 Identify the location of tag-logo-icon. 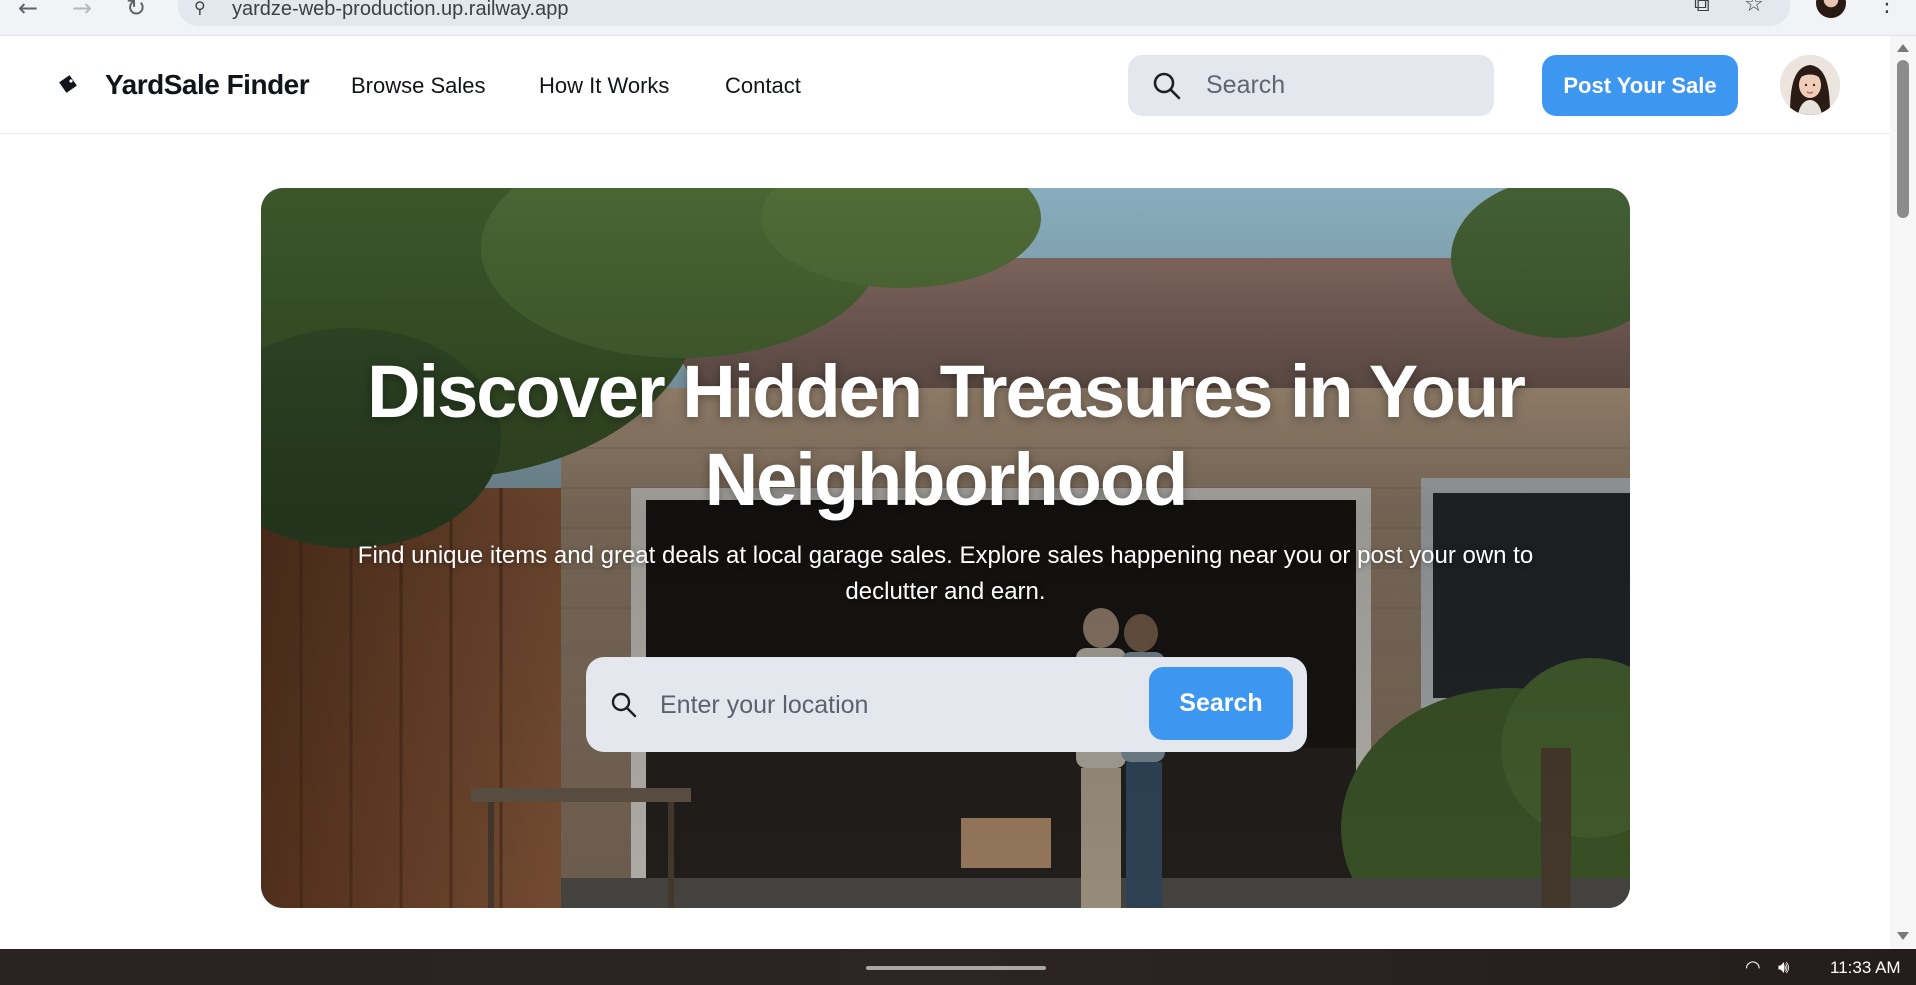
(68, 84).